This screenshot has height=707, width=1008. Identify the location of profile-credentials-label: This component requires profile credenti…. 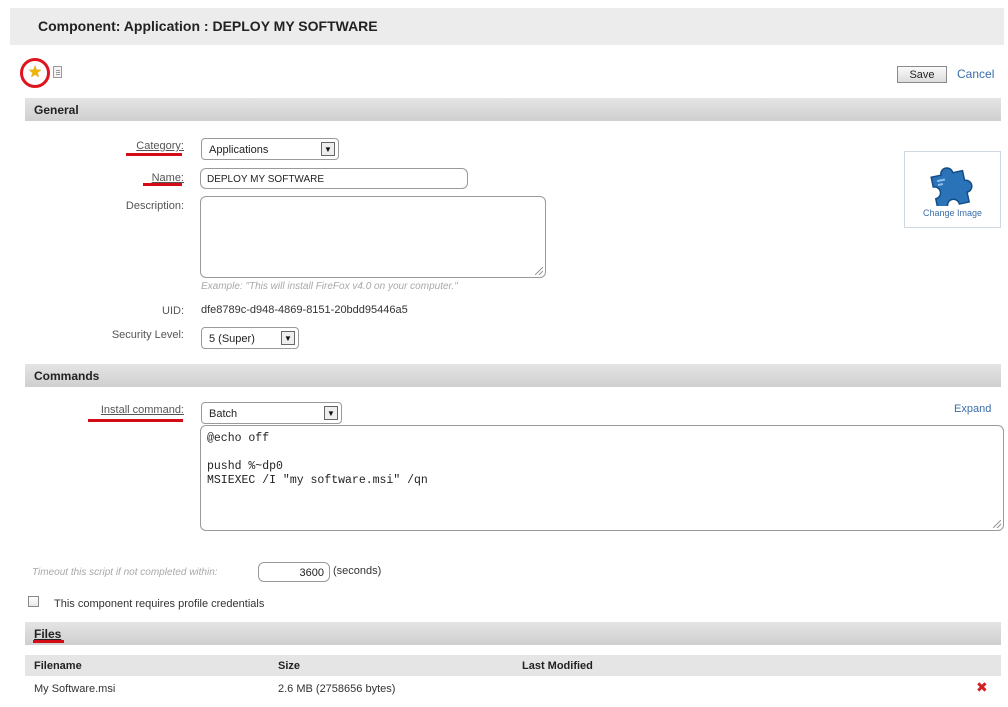
(159, 604).